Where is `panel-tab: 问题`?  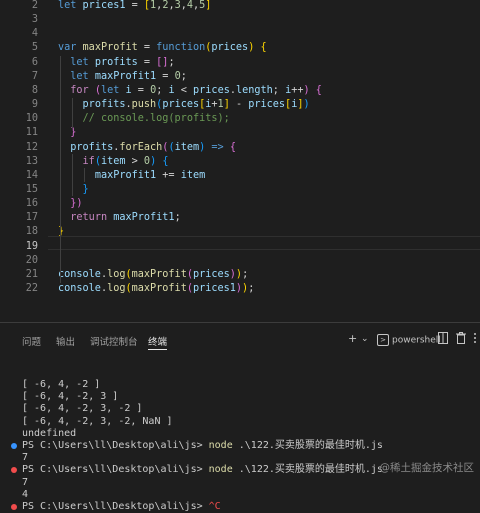 panel-tab: 问题 is located at coordinates (31, 341).